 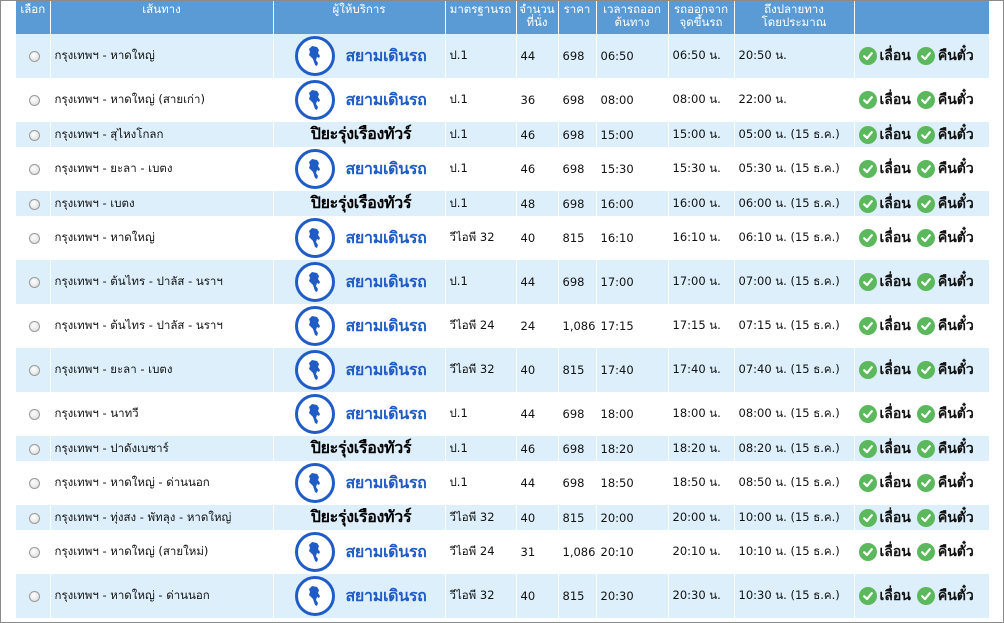 What do you see at coordinates (701, 238) in the screenshot?
I see `board-time-cell: 16:10 น.` at bounding box center [701, 238].